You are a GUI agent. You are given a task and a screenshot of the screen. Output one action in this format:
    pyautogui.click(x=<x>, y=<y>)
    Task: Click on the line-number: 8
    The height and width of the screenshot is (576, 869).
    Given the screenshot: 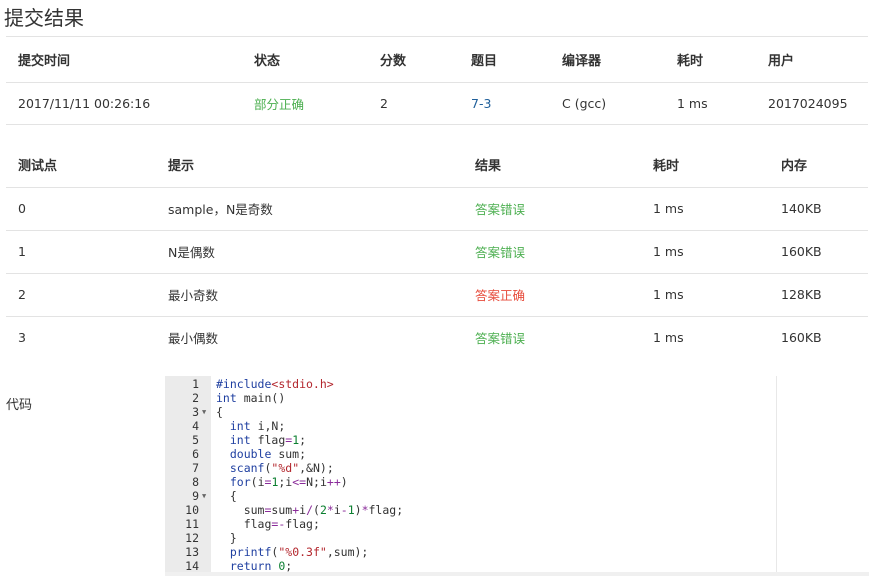 What is the action you would take?
    pyautogui.click(x=195, y=482)
    